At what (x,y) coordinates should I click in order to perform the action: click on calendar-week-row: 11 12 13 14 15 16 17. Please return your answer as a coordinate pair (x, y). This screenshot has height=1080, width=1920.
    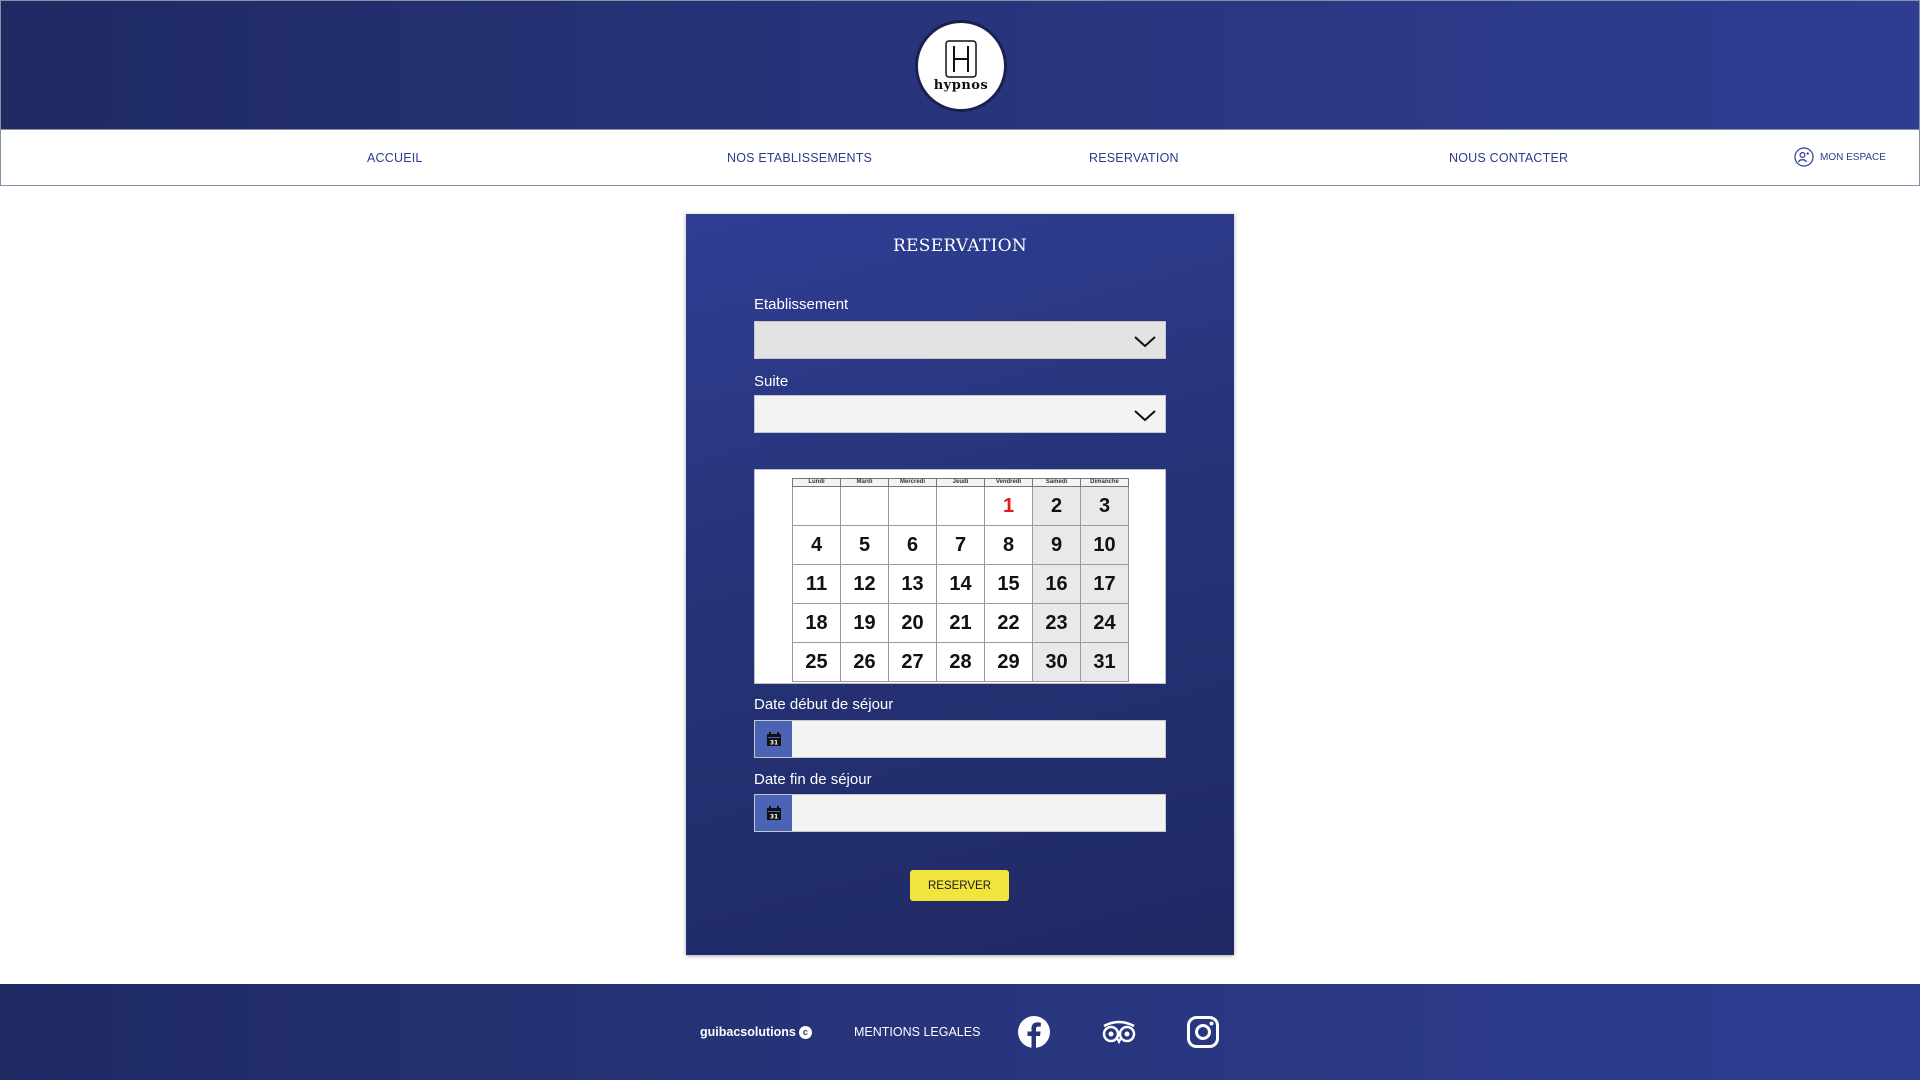
    Looking at the image, I should click on (960, 584).